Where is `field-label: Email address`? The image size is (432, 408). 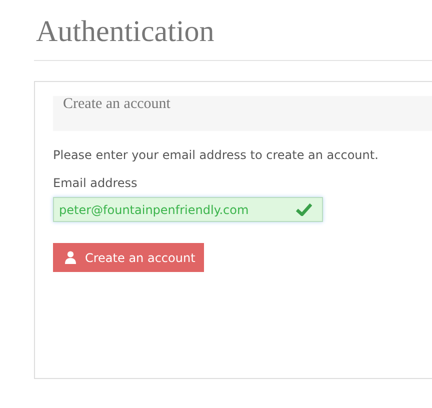
field-label: Email address is located at coordinates (95, 183).